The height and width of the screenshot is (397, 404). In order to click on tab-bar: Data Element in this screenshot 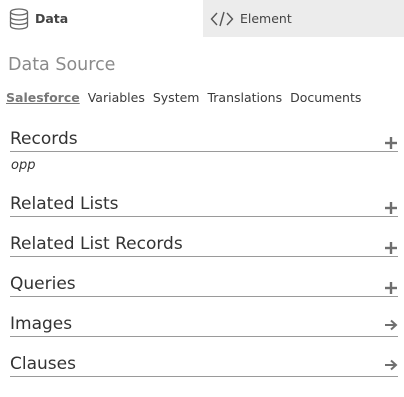, I will do `click(202, 18)`.